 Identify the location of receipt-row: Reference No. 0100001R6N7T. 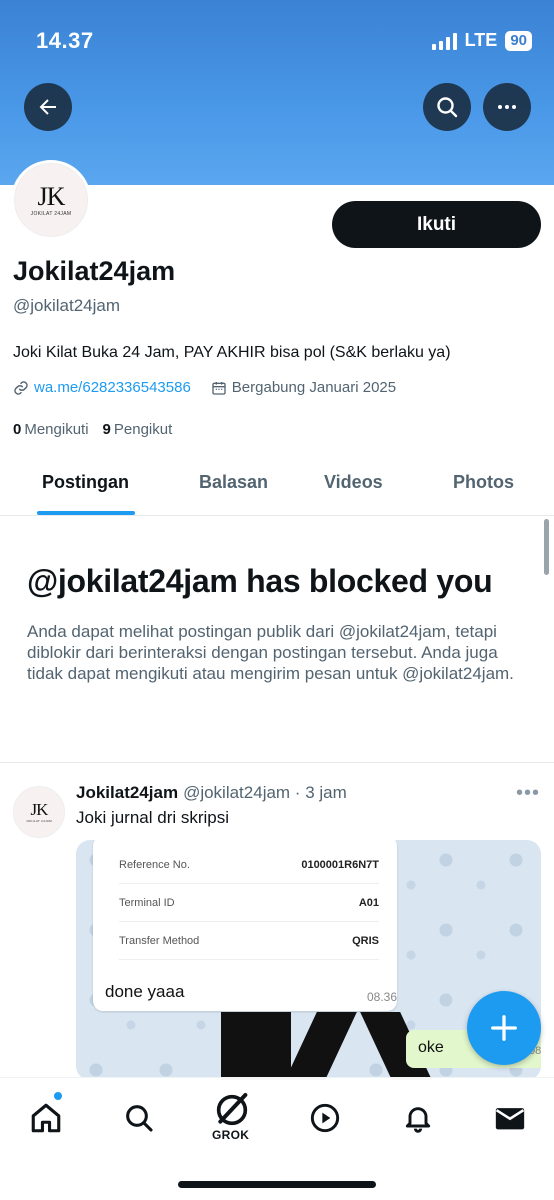
(249, 865).